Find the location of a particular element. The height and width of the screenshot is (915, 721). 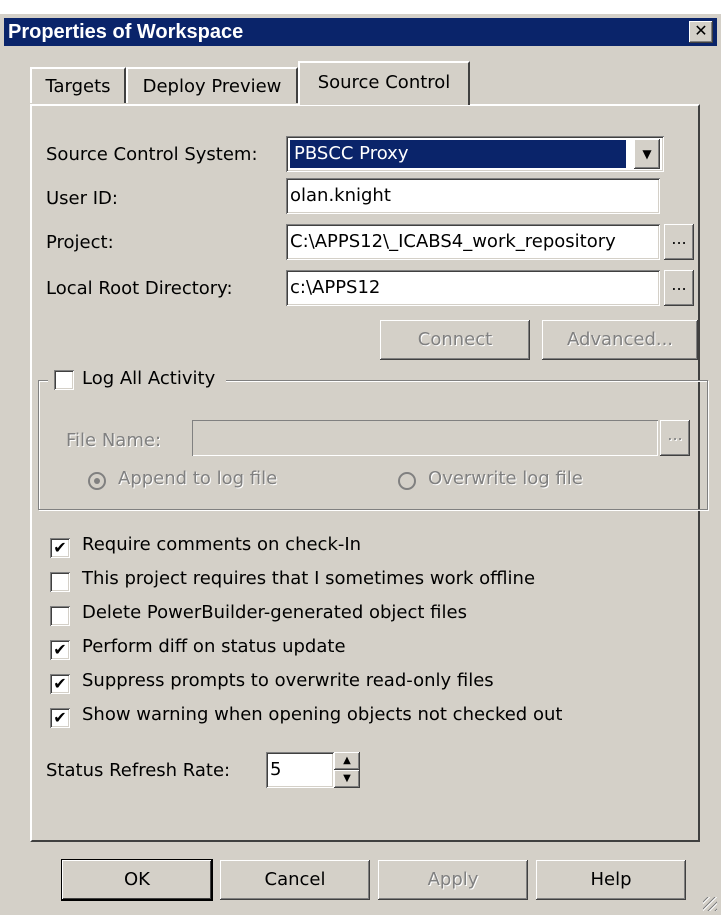

close-icon: ✕ is located at coordinates (701, 31).